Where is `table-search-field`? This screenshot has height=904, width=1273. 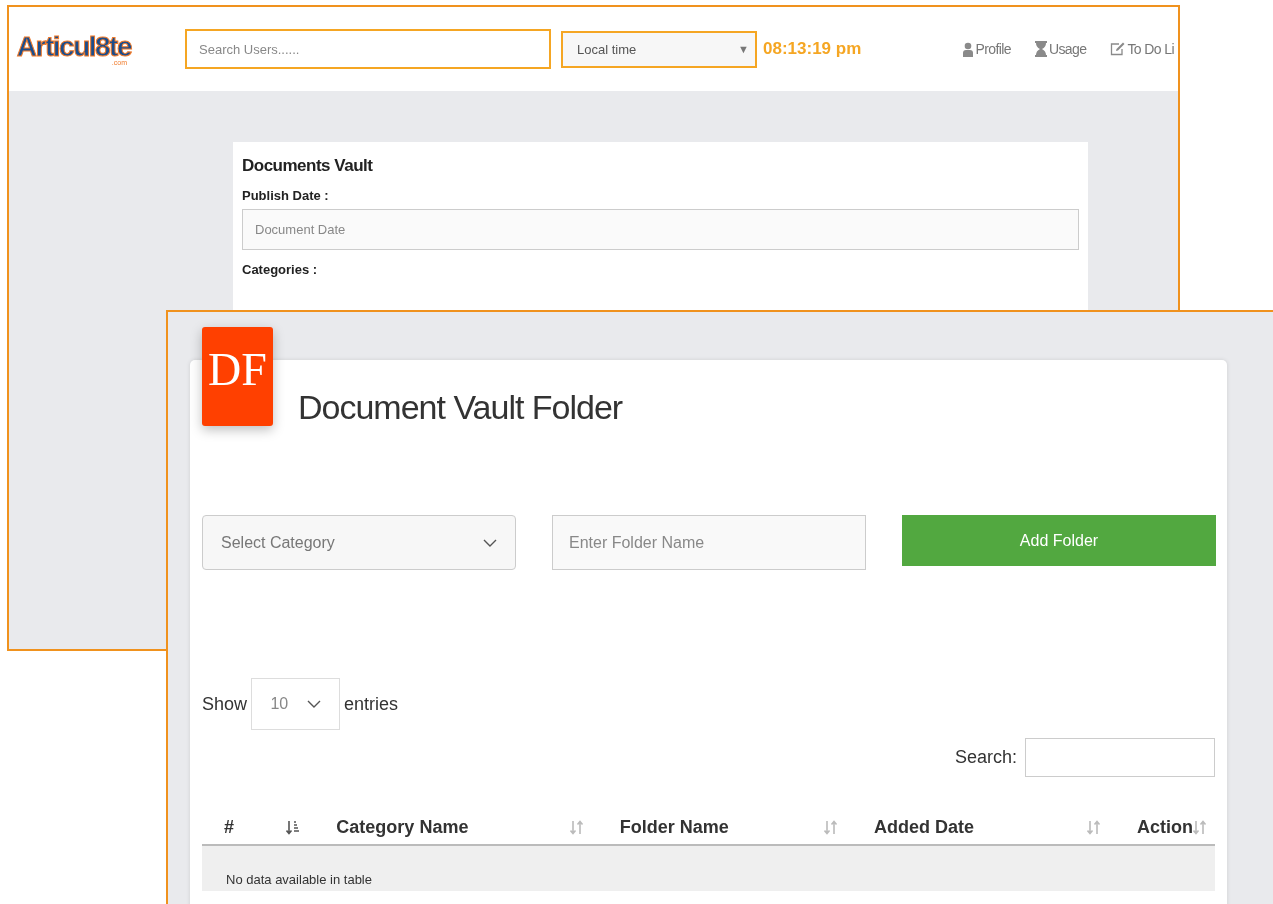
table-search-field is located at coordinates (1120, 757).